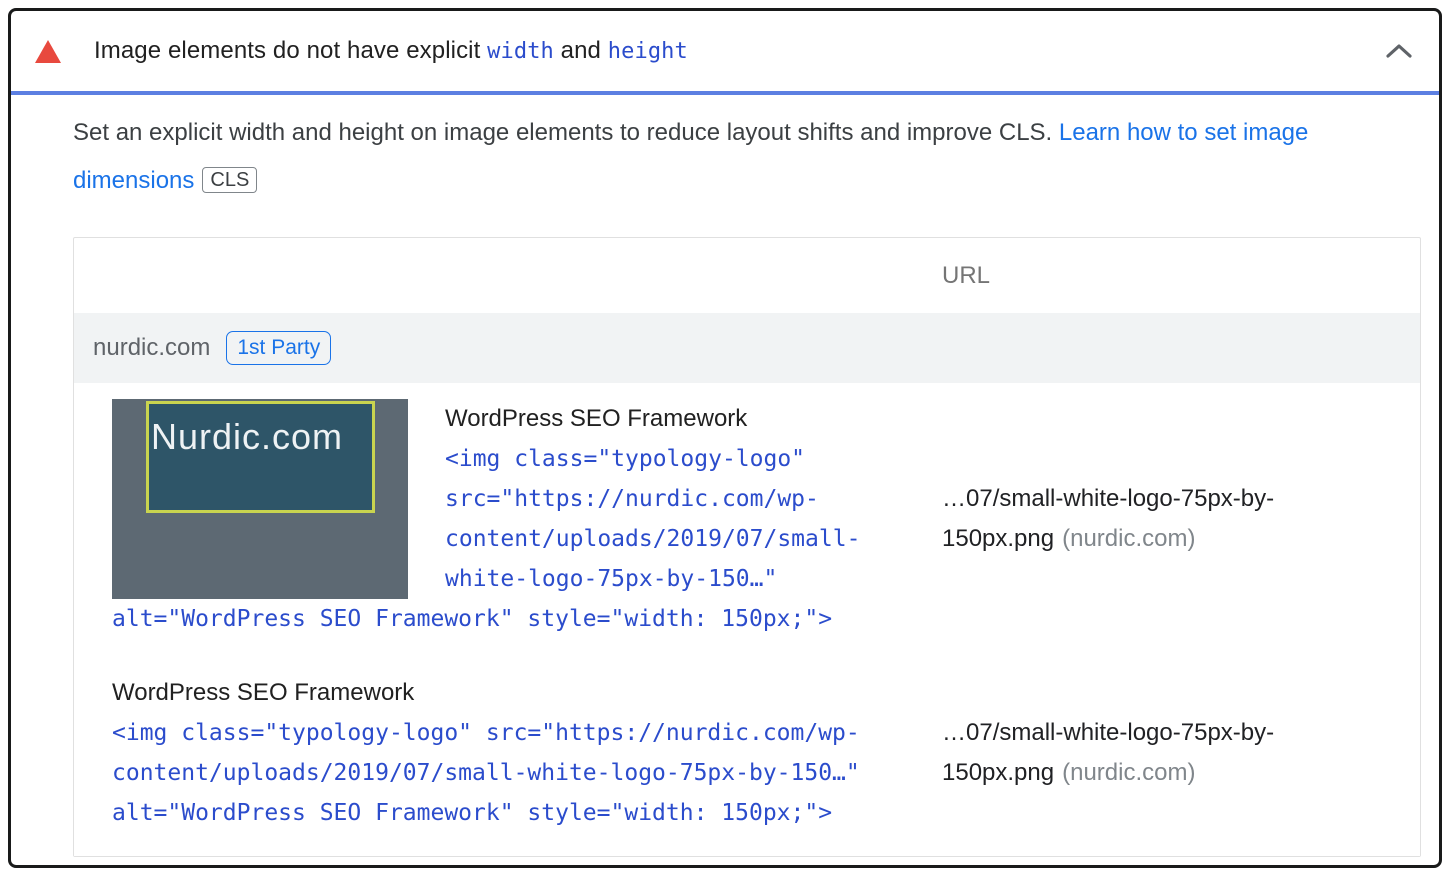 This screenshot has width=1456, height=894. Describe the element at coordinates (263, 692) in the screenshot. I see `node-label: WordPress SEO Framework` at that location.